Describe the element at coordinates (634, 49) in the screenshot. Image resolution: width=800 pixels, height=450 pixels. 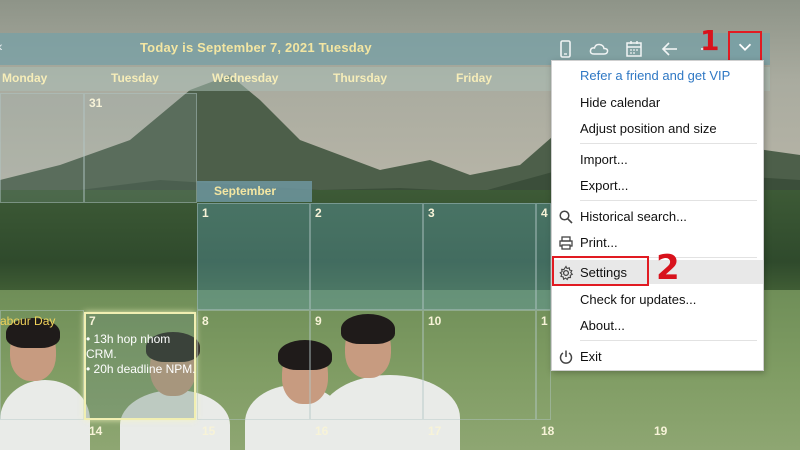
I see `calendar-icon` at that location.